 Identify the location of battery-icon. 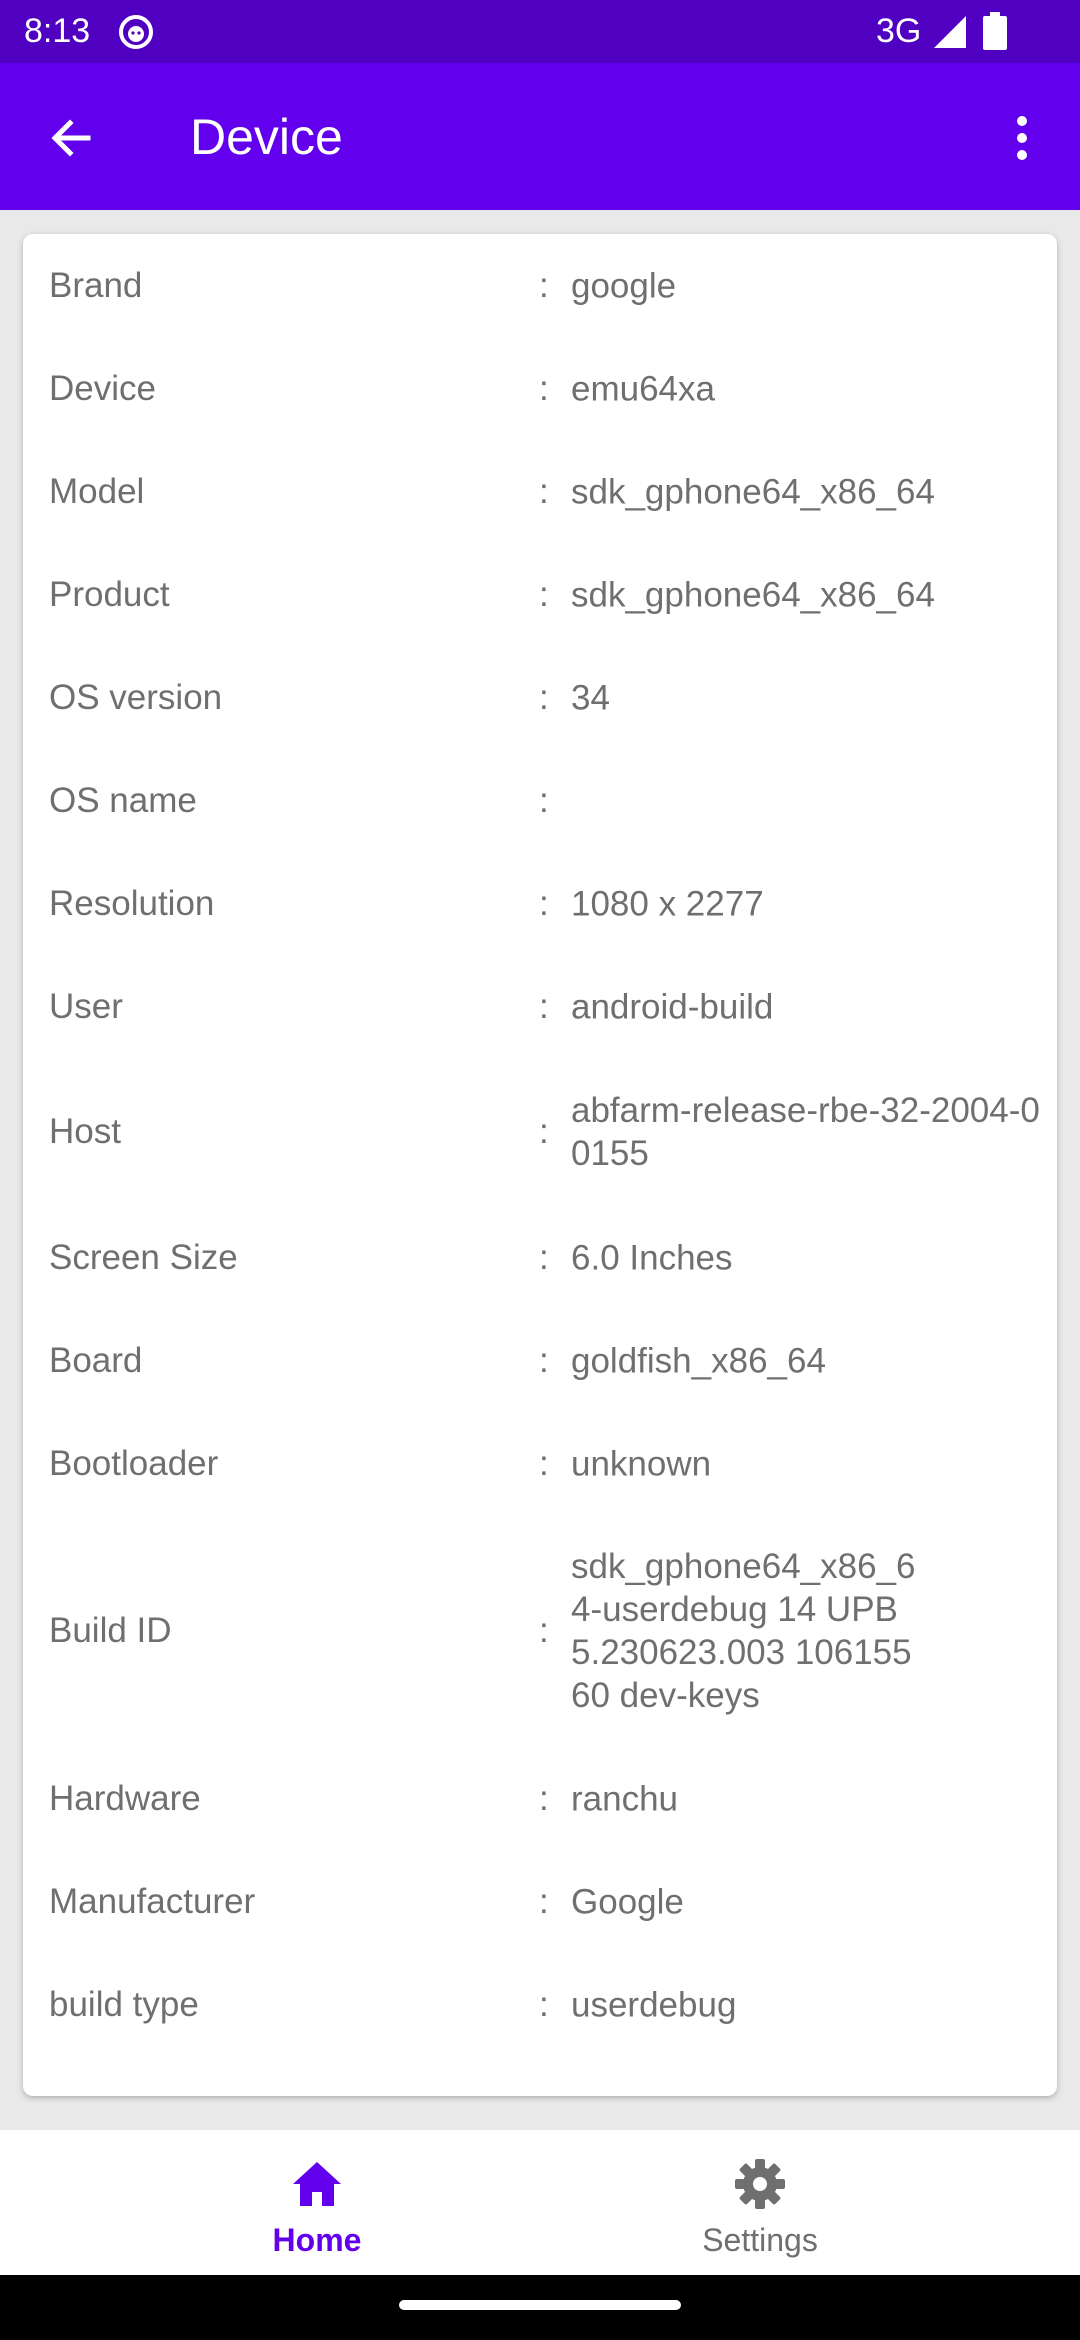
(995, 31).